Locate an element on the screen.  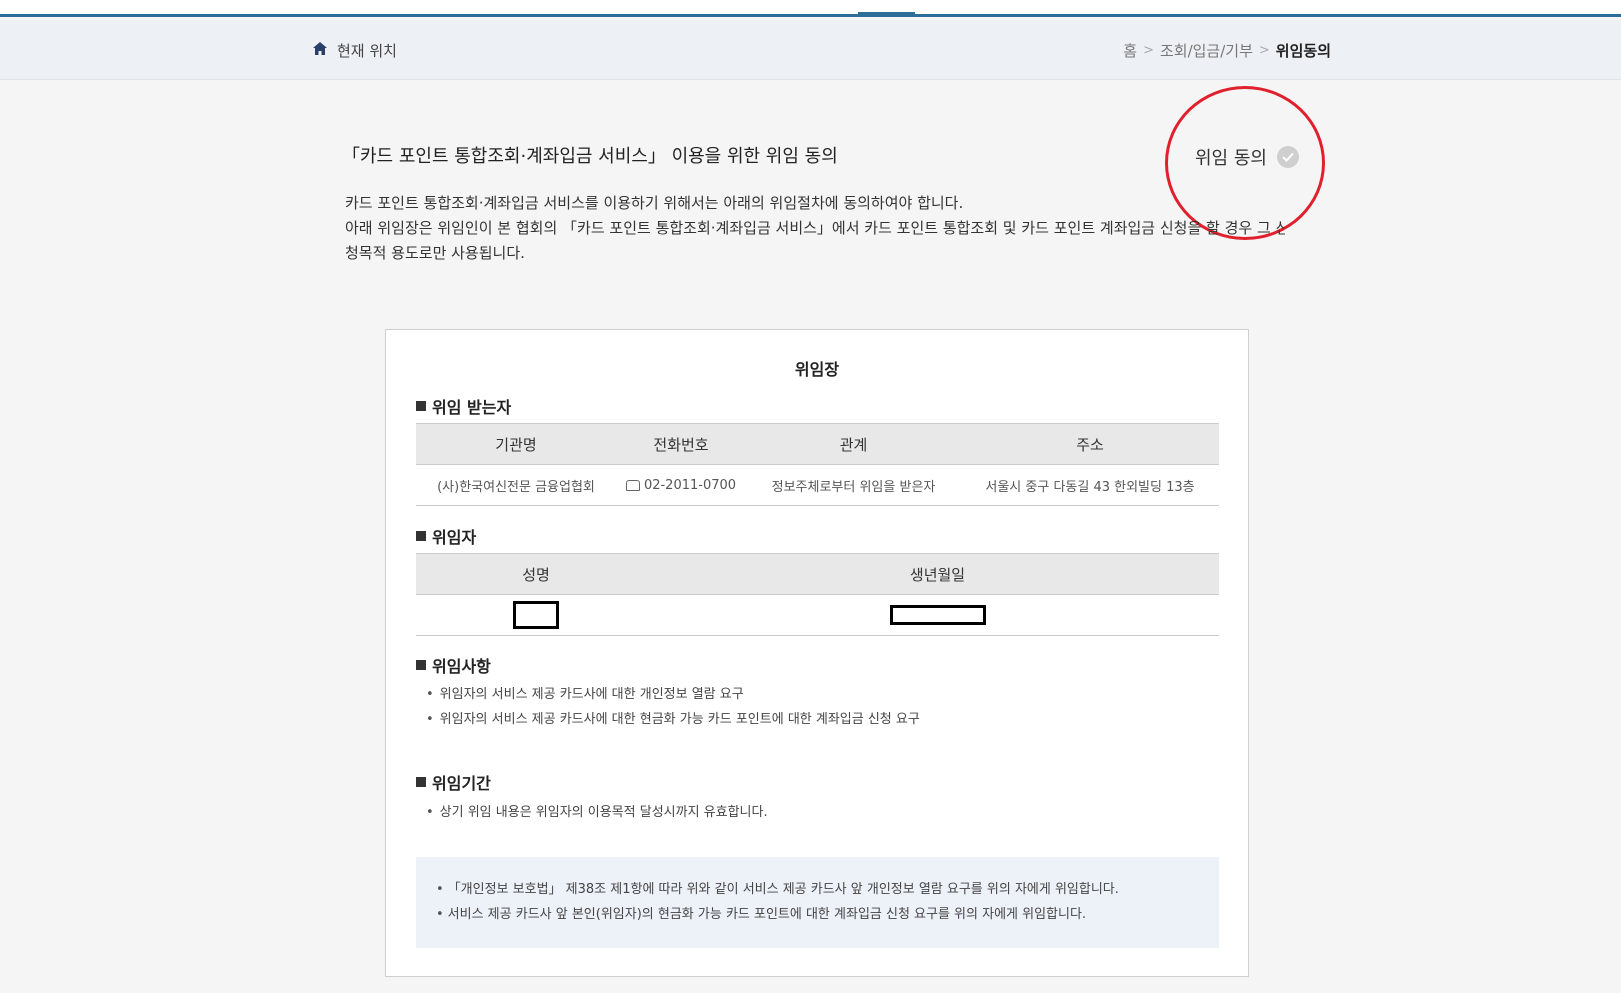
phone-icon is located at coordinates (632, 485).